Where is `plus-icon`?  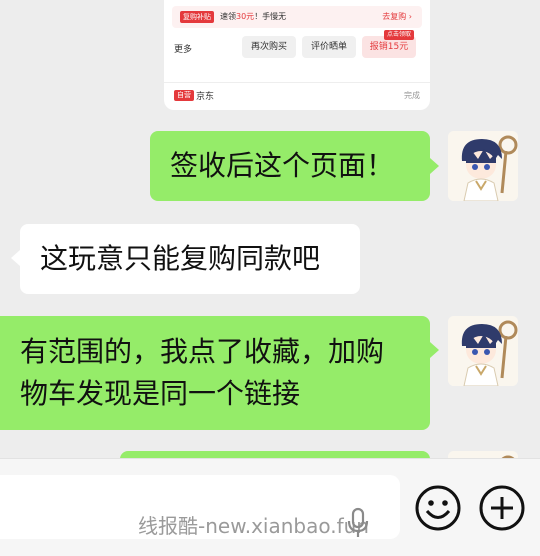
plus-icon is located at coordinates (502, 508).